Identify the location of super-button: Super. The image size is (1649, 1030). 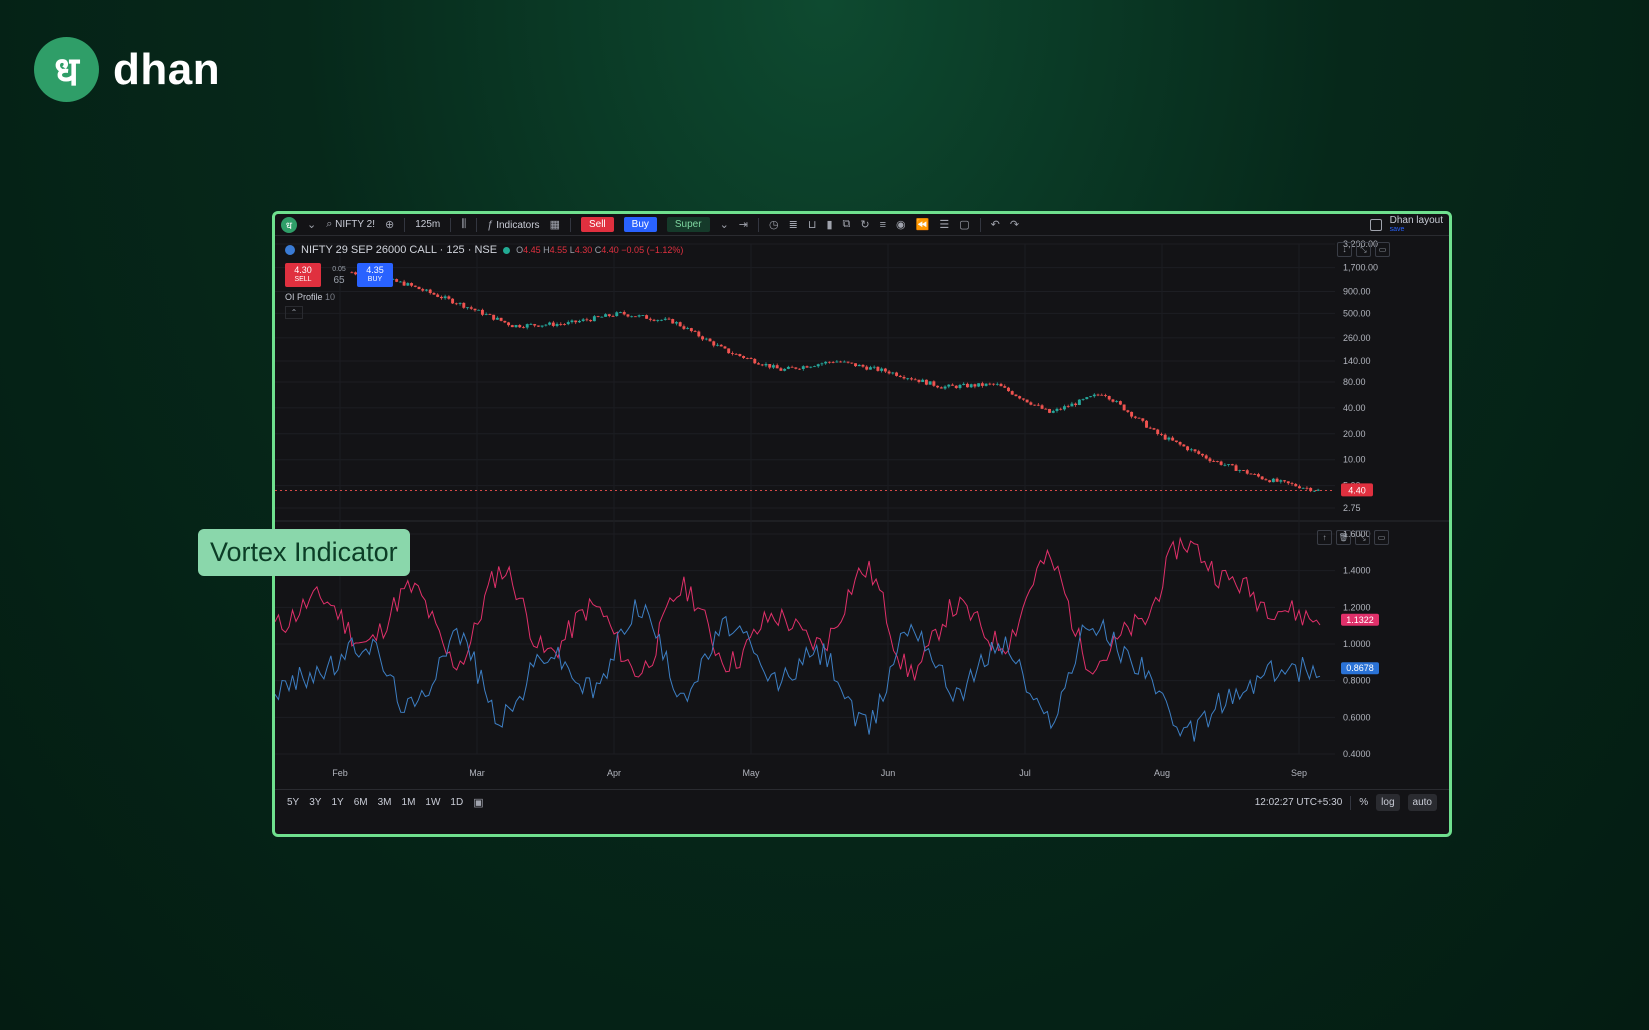
(688, 224).